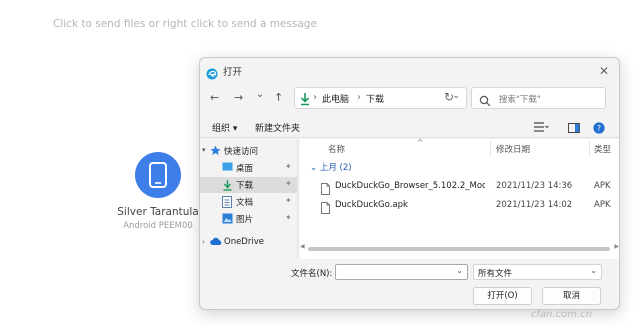 The image size is (640, 326). What do you see at coordinates (325, 208) in the screenshot?
I see `file-icon` at bounding box center [325, 208].